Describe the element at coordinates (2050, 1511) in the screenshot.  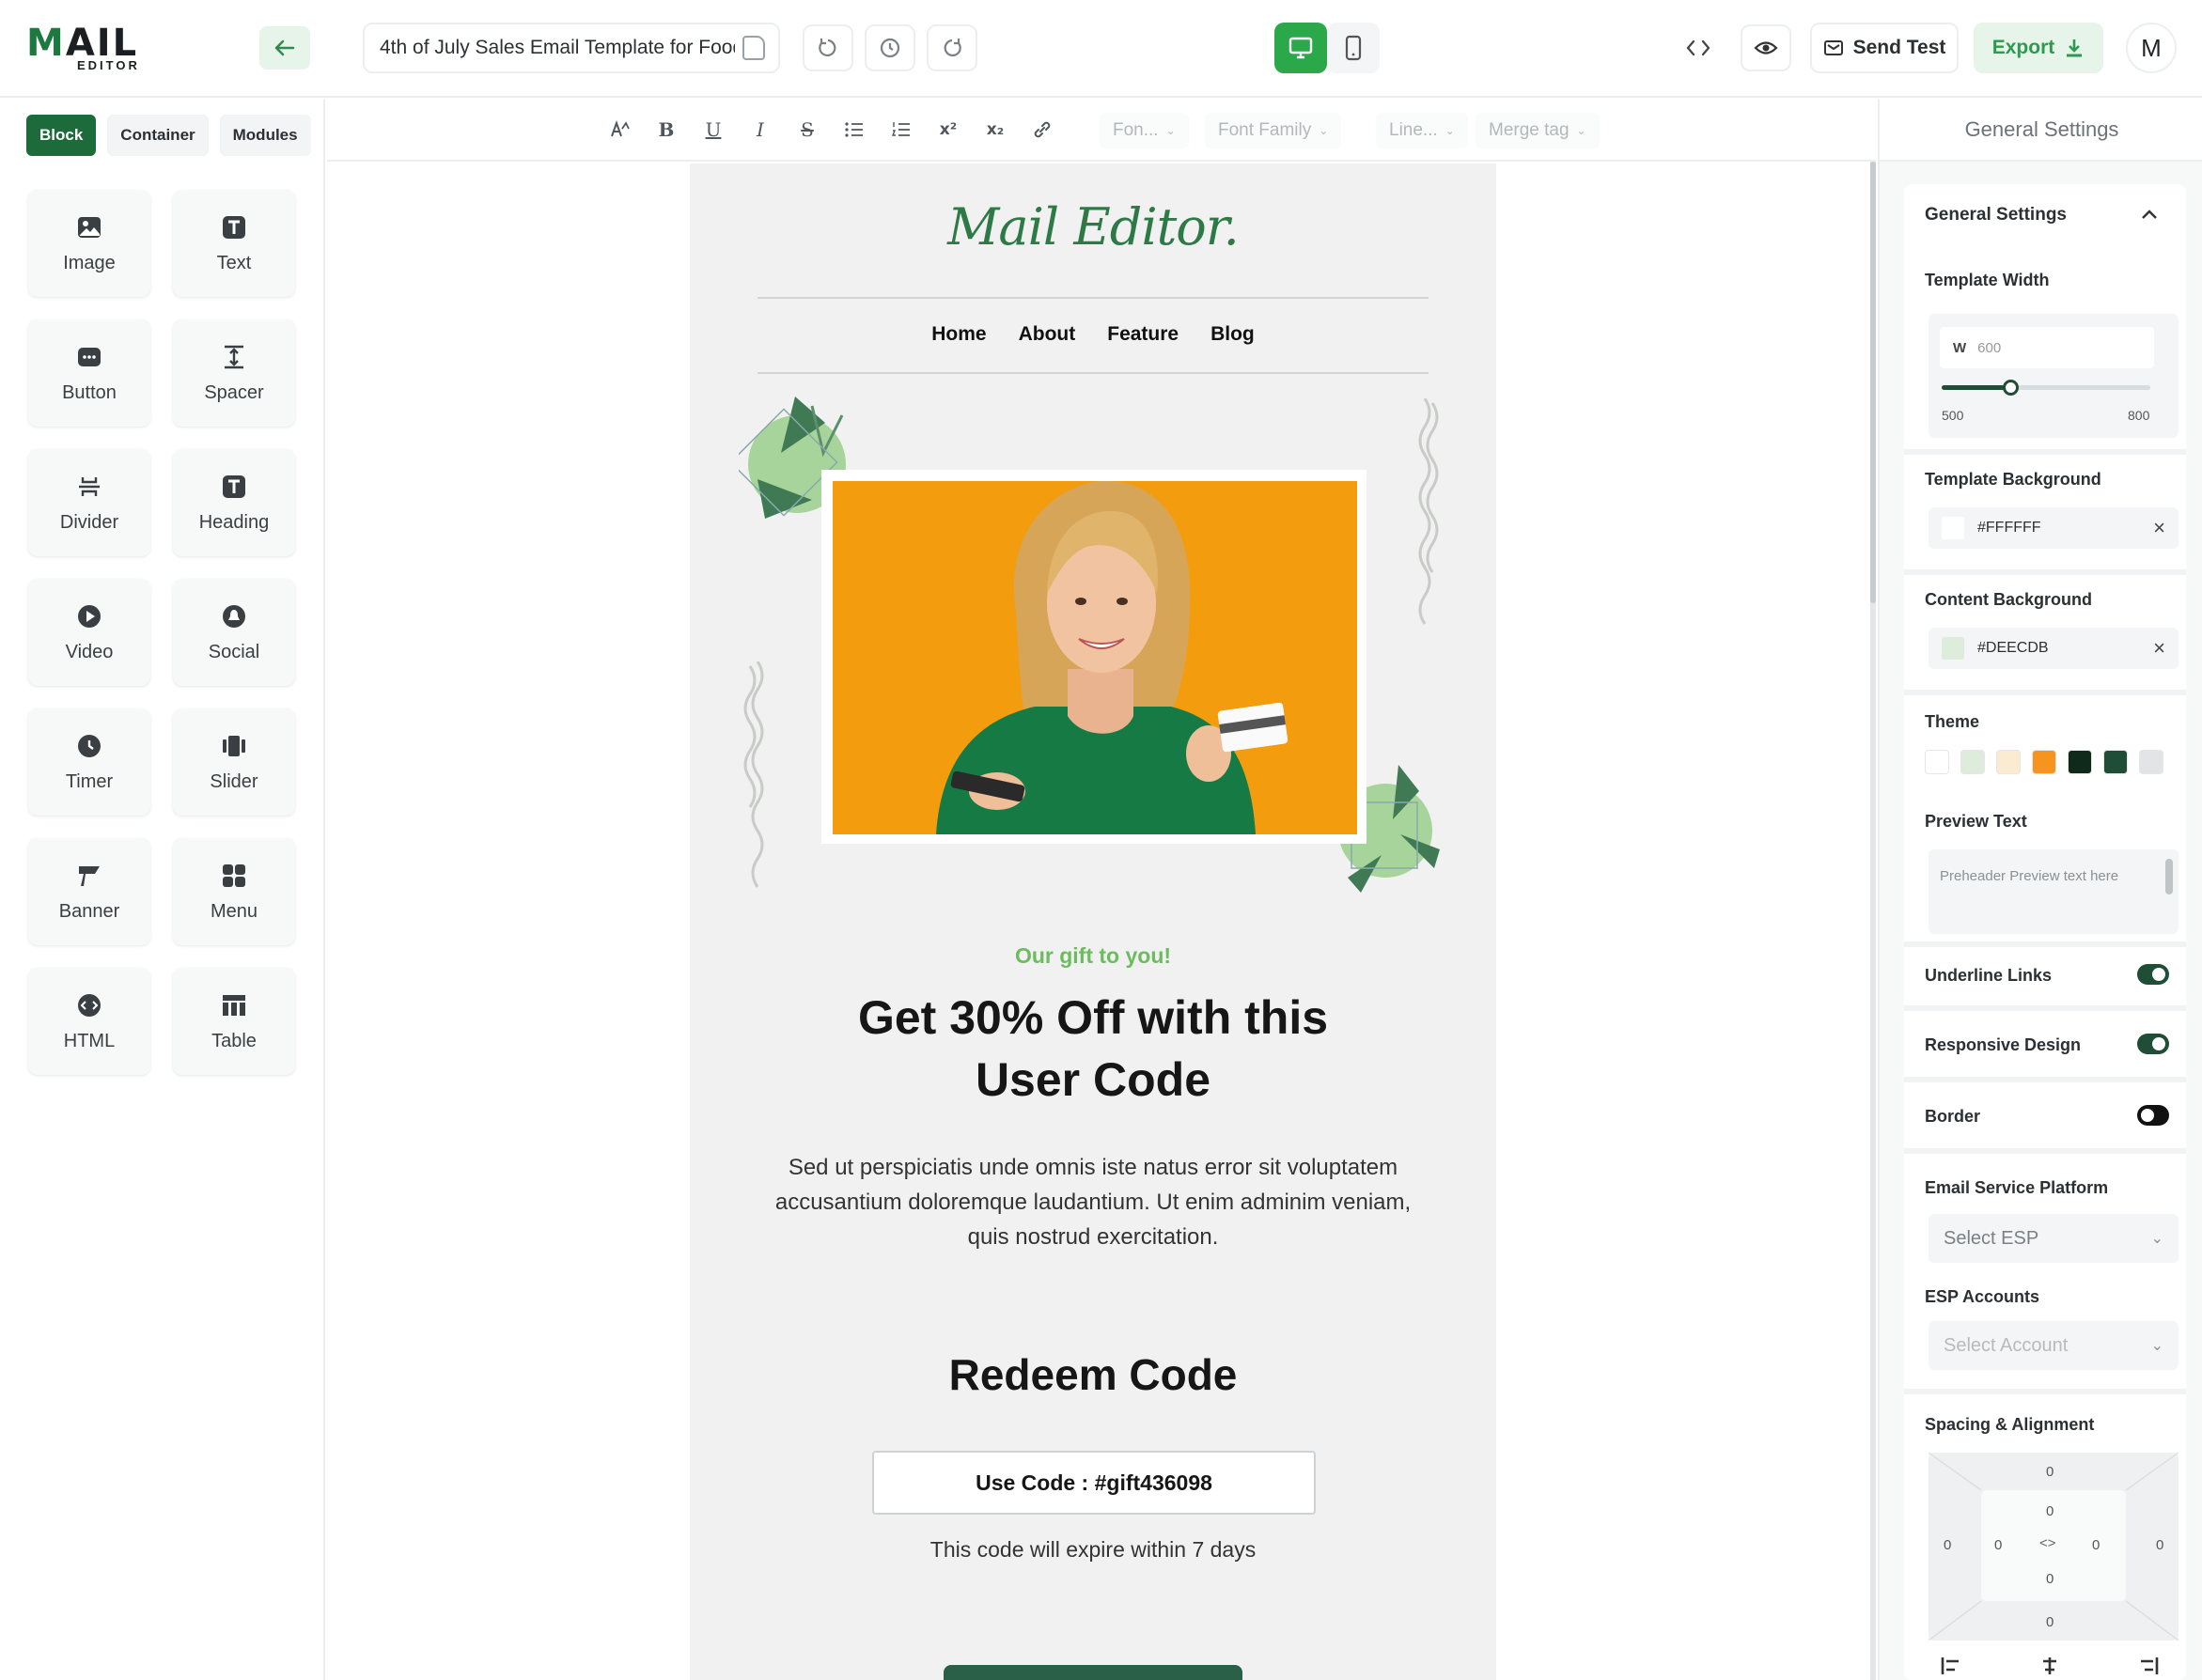
I see `padding-top-value: 0` at that location.